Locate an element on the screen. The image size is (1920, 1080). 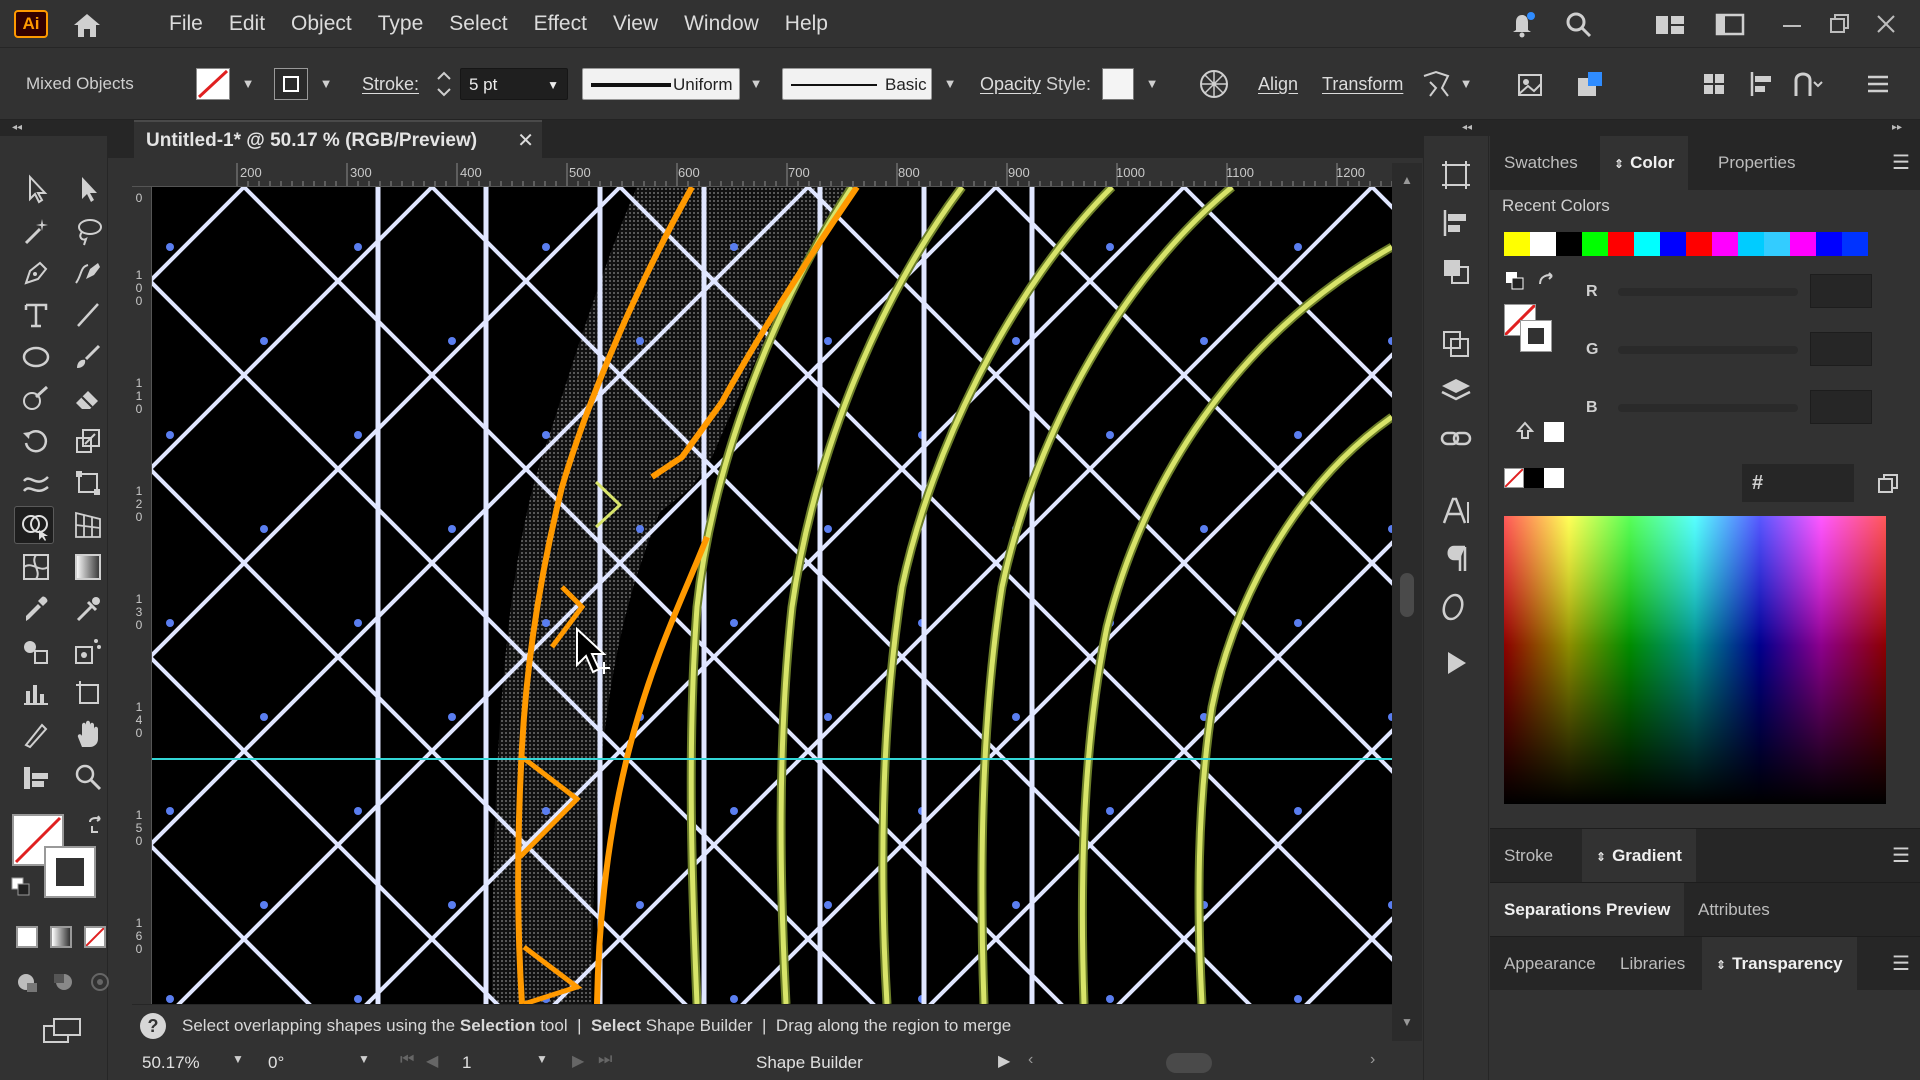
puppet-warp-tool is located at coordinates (36, 483).